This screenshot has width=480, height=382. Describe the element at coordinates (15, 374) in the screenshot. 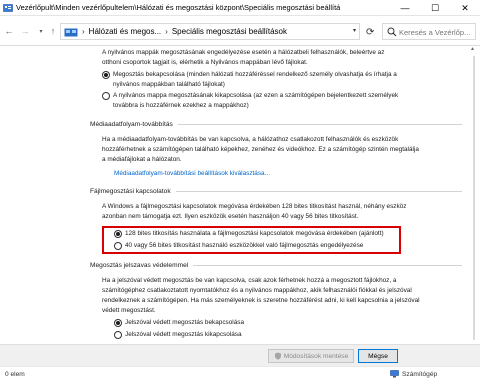

I see `item-count: 0 elem` at that location.